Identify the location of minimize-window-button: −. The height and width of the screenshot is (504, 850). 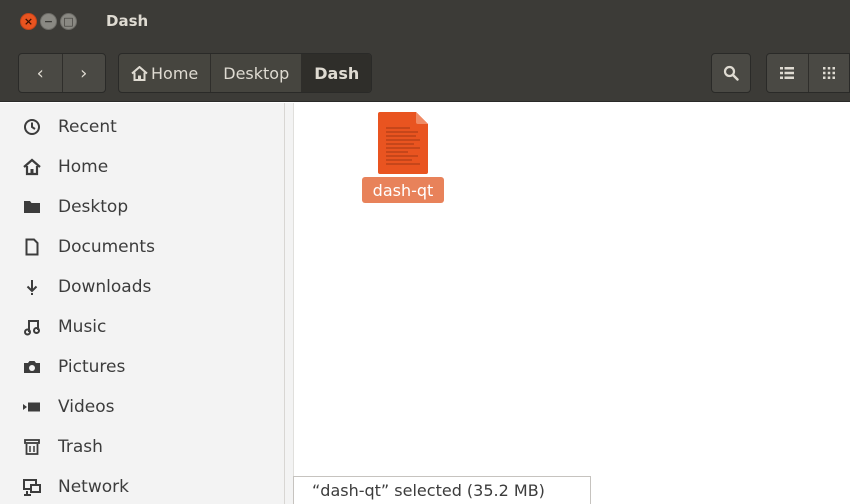
(48, 21).